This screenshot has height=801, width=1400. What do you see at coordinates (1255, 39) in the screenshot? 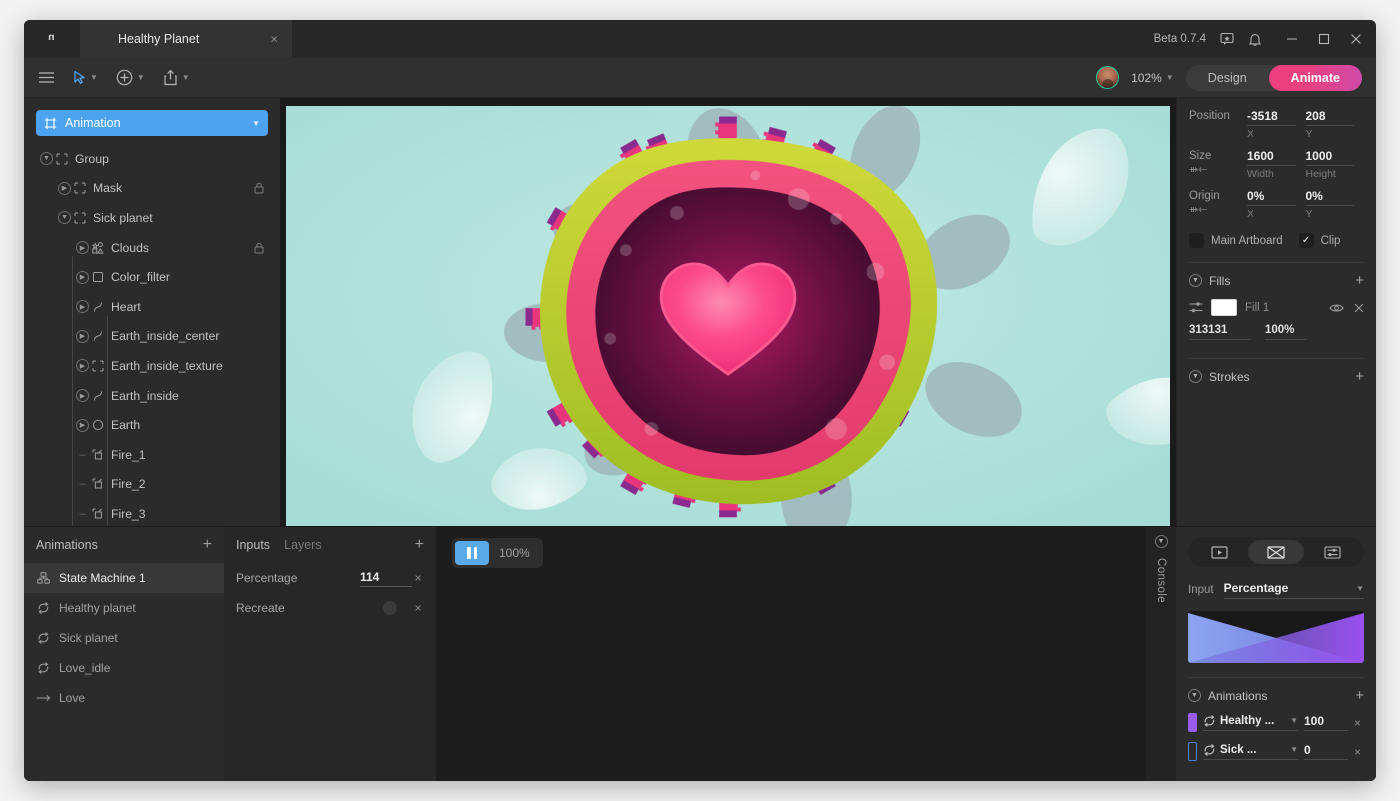
I see `notifications-bell-icon` at bounding box center [1255, 39].